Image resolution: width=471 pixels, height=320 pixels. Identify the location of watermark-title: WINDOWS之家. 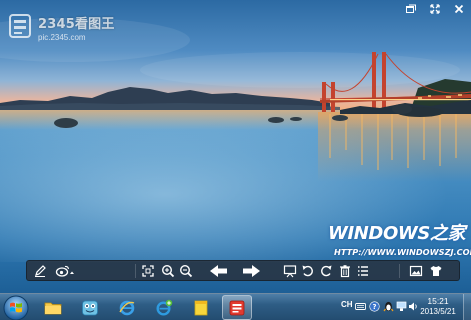
(397, 233).